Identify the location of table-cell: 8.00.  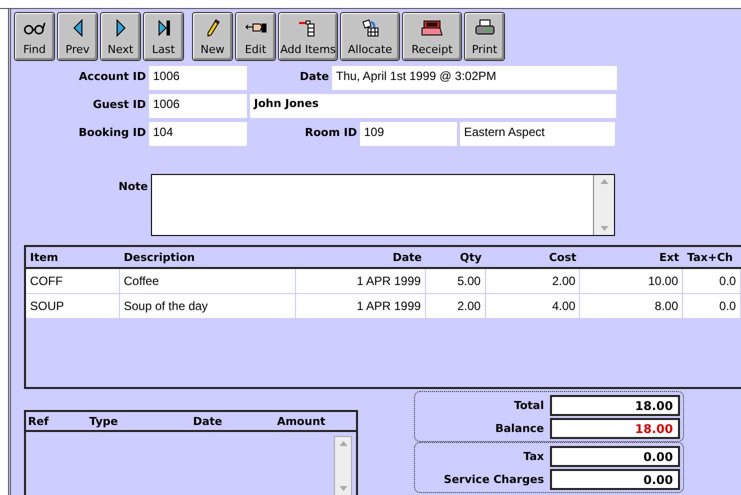
(632, 306).